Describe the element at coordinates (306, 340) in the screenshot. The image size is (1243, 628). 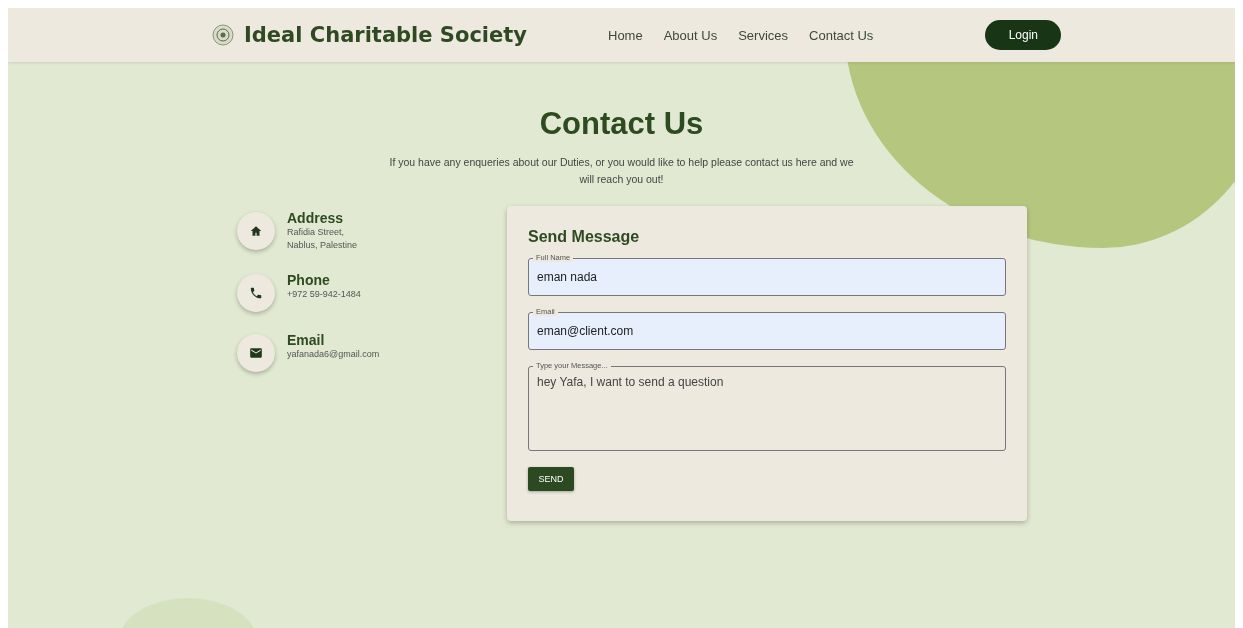
I see `contact-label: Email` at that location.